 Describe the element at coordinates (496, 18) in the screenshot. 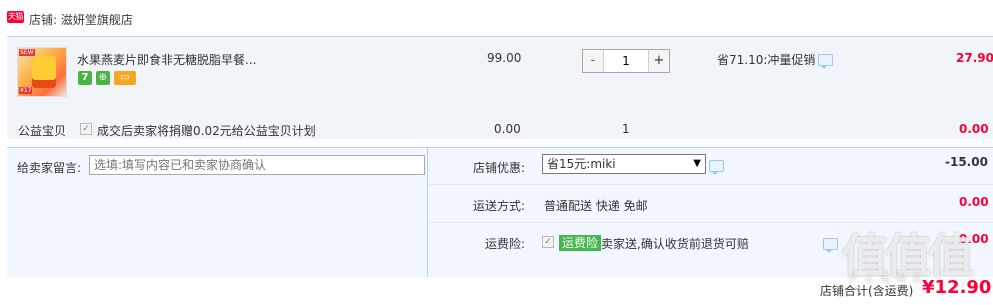

I see `shop-header: 天猫 店铺: 滋妍堂旗舰店` at that location.